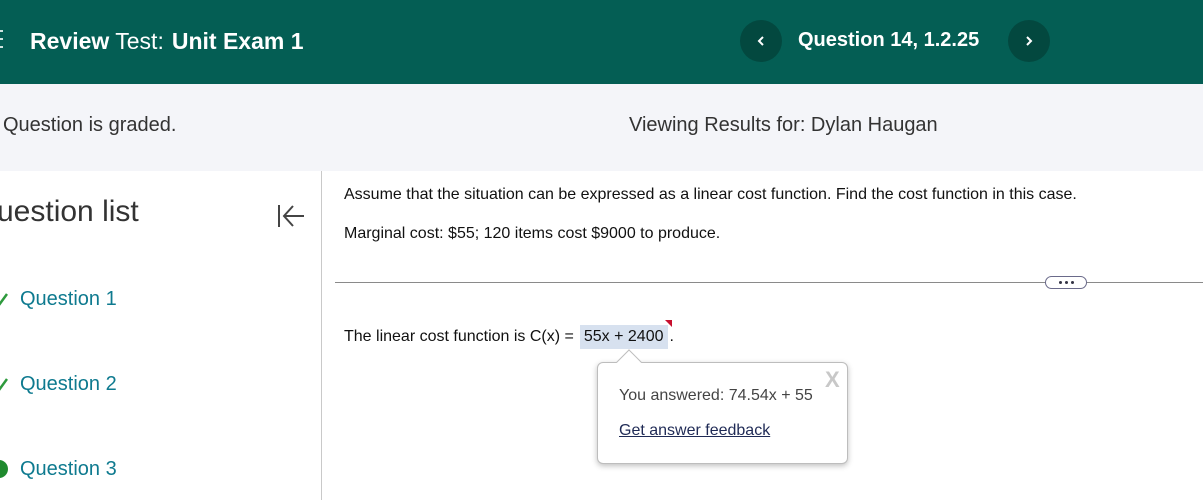  Describe the element at coordinates (4, 469) in the screenshot. I see `correct-circle-icon` at that location.